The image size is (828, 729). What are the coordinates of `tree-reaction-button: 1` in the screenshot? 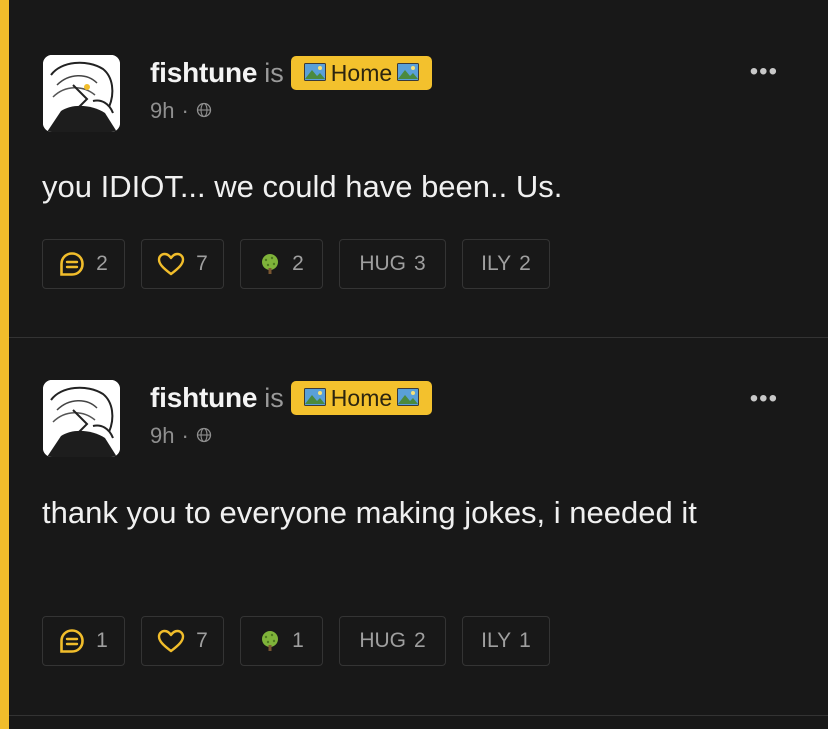 It's located at (281, 641).